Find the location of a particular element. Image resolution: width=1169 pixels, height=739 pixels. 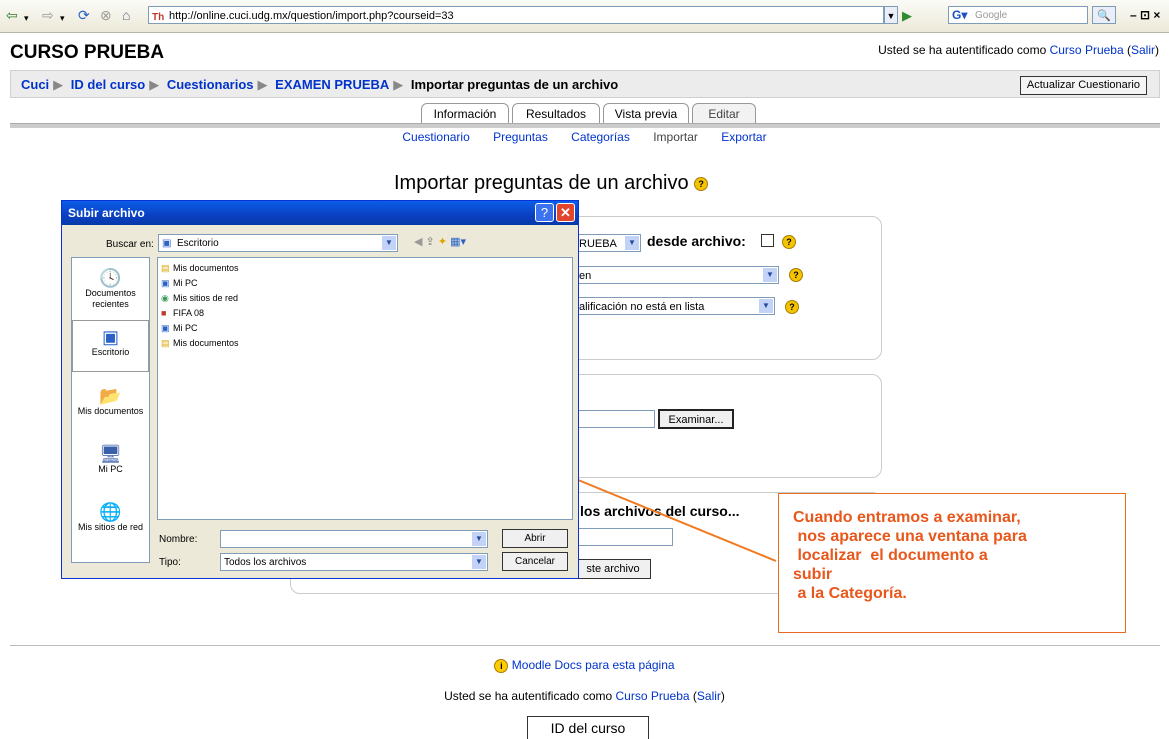

footer-user-link: Curso Prueba is located at coordinates (653, 696).